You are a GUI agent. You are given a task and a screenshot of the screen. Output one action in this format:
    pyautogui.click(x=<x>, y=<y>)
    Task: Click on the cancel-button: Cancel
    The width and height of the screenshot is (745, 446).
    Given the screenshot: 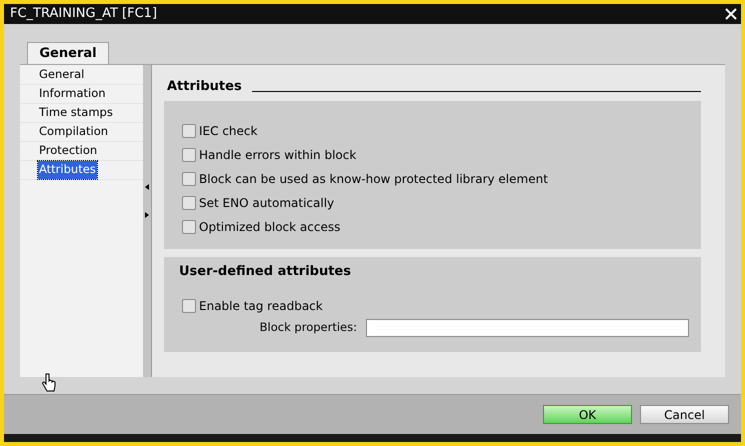 What is the action you would take?
    pyautogui.click(x=684, y=414)
    